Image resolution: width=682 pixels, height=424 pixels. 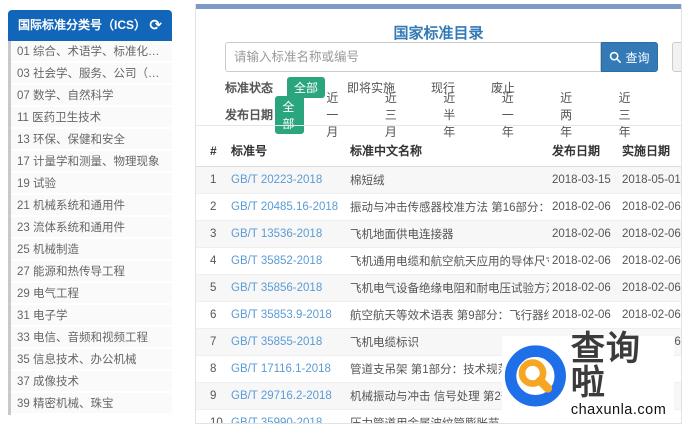 I want to click on standard-name-cell: 棉短绒, so click(x=367, y=181).